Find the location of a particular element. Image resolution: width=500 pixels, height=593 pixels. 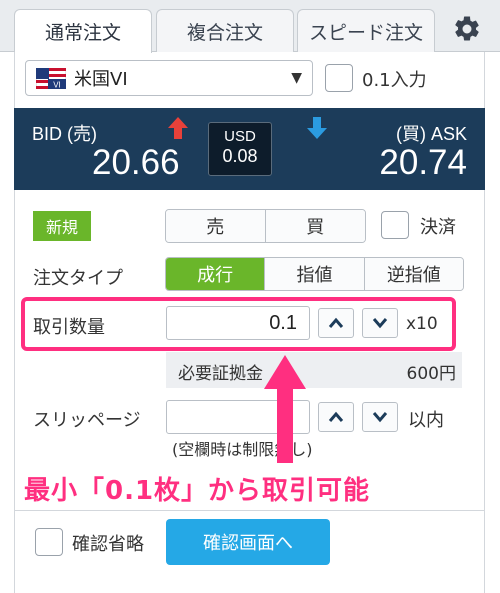

settle-checkbox is located at coordinates (395, 225).